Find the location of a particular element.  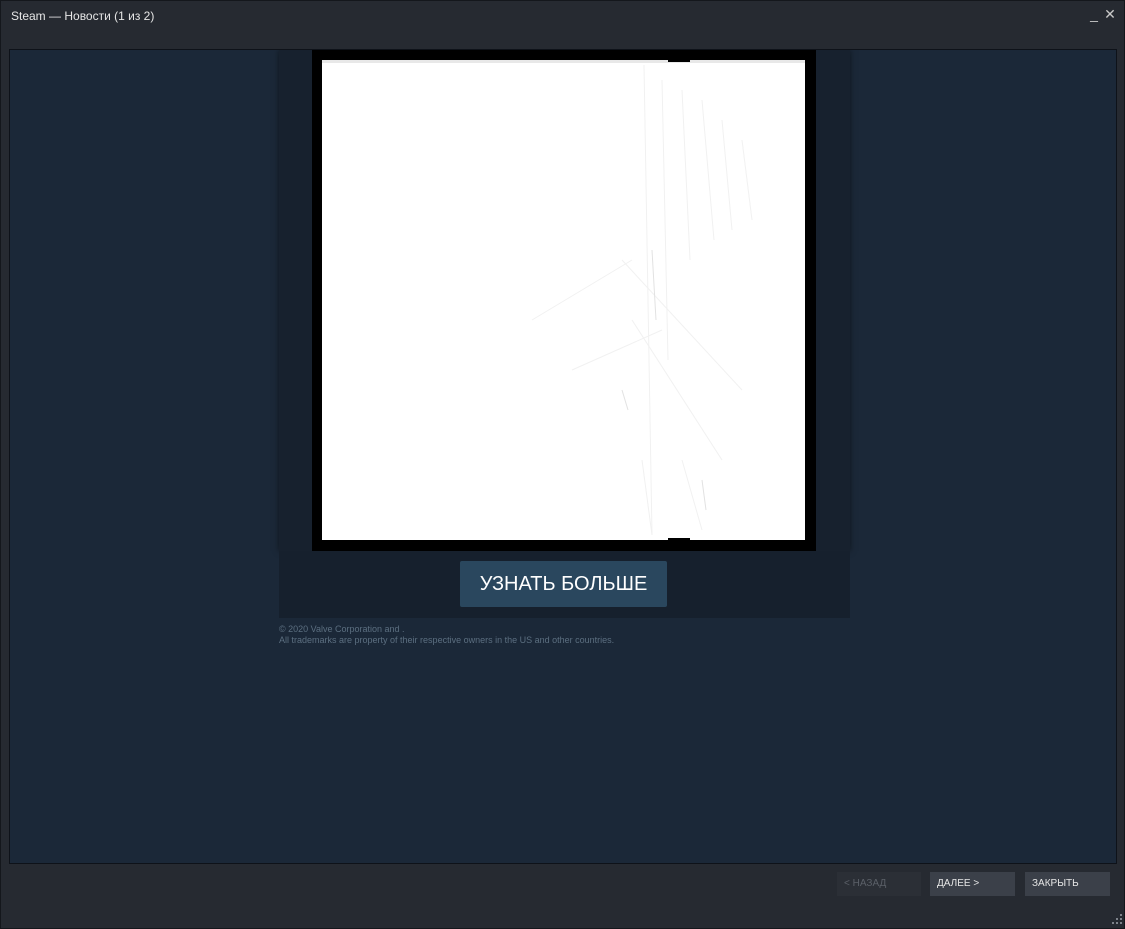

back-button: < НАЗАД is located at coordinates (879, 884).